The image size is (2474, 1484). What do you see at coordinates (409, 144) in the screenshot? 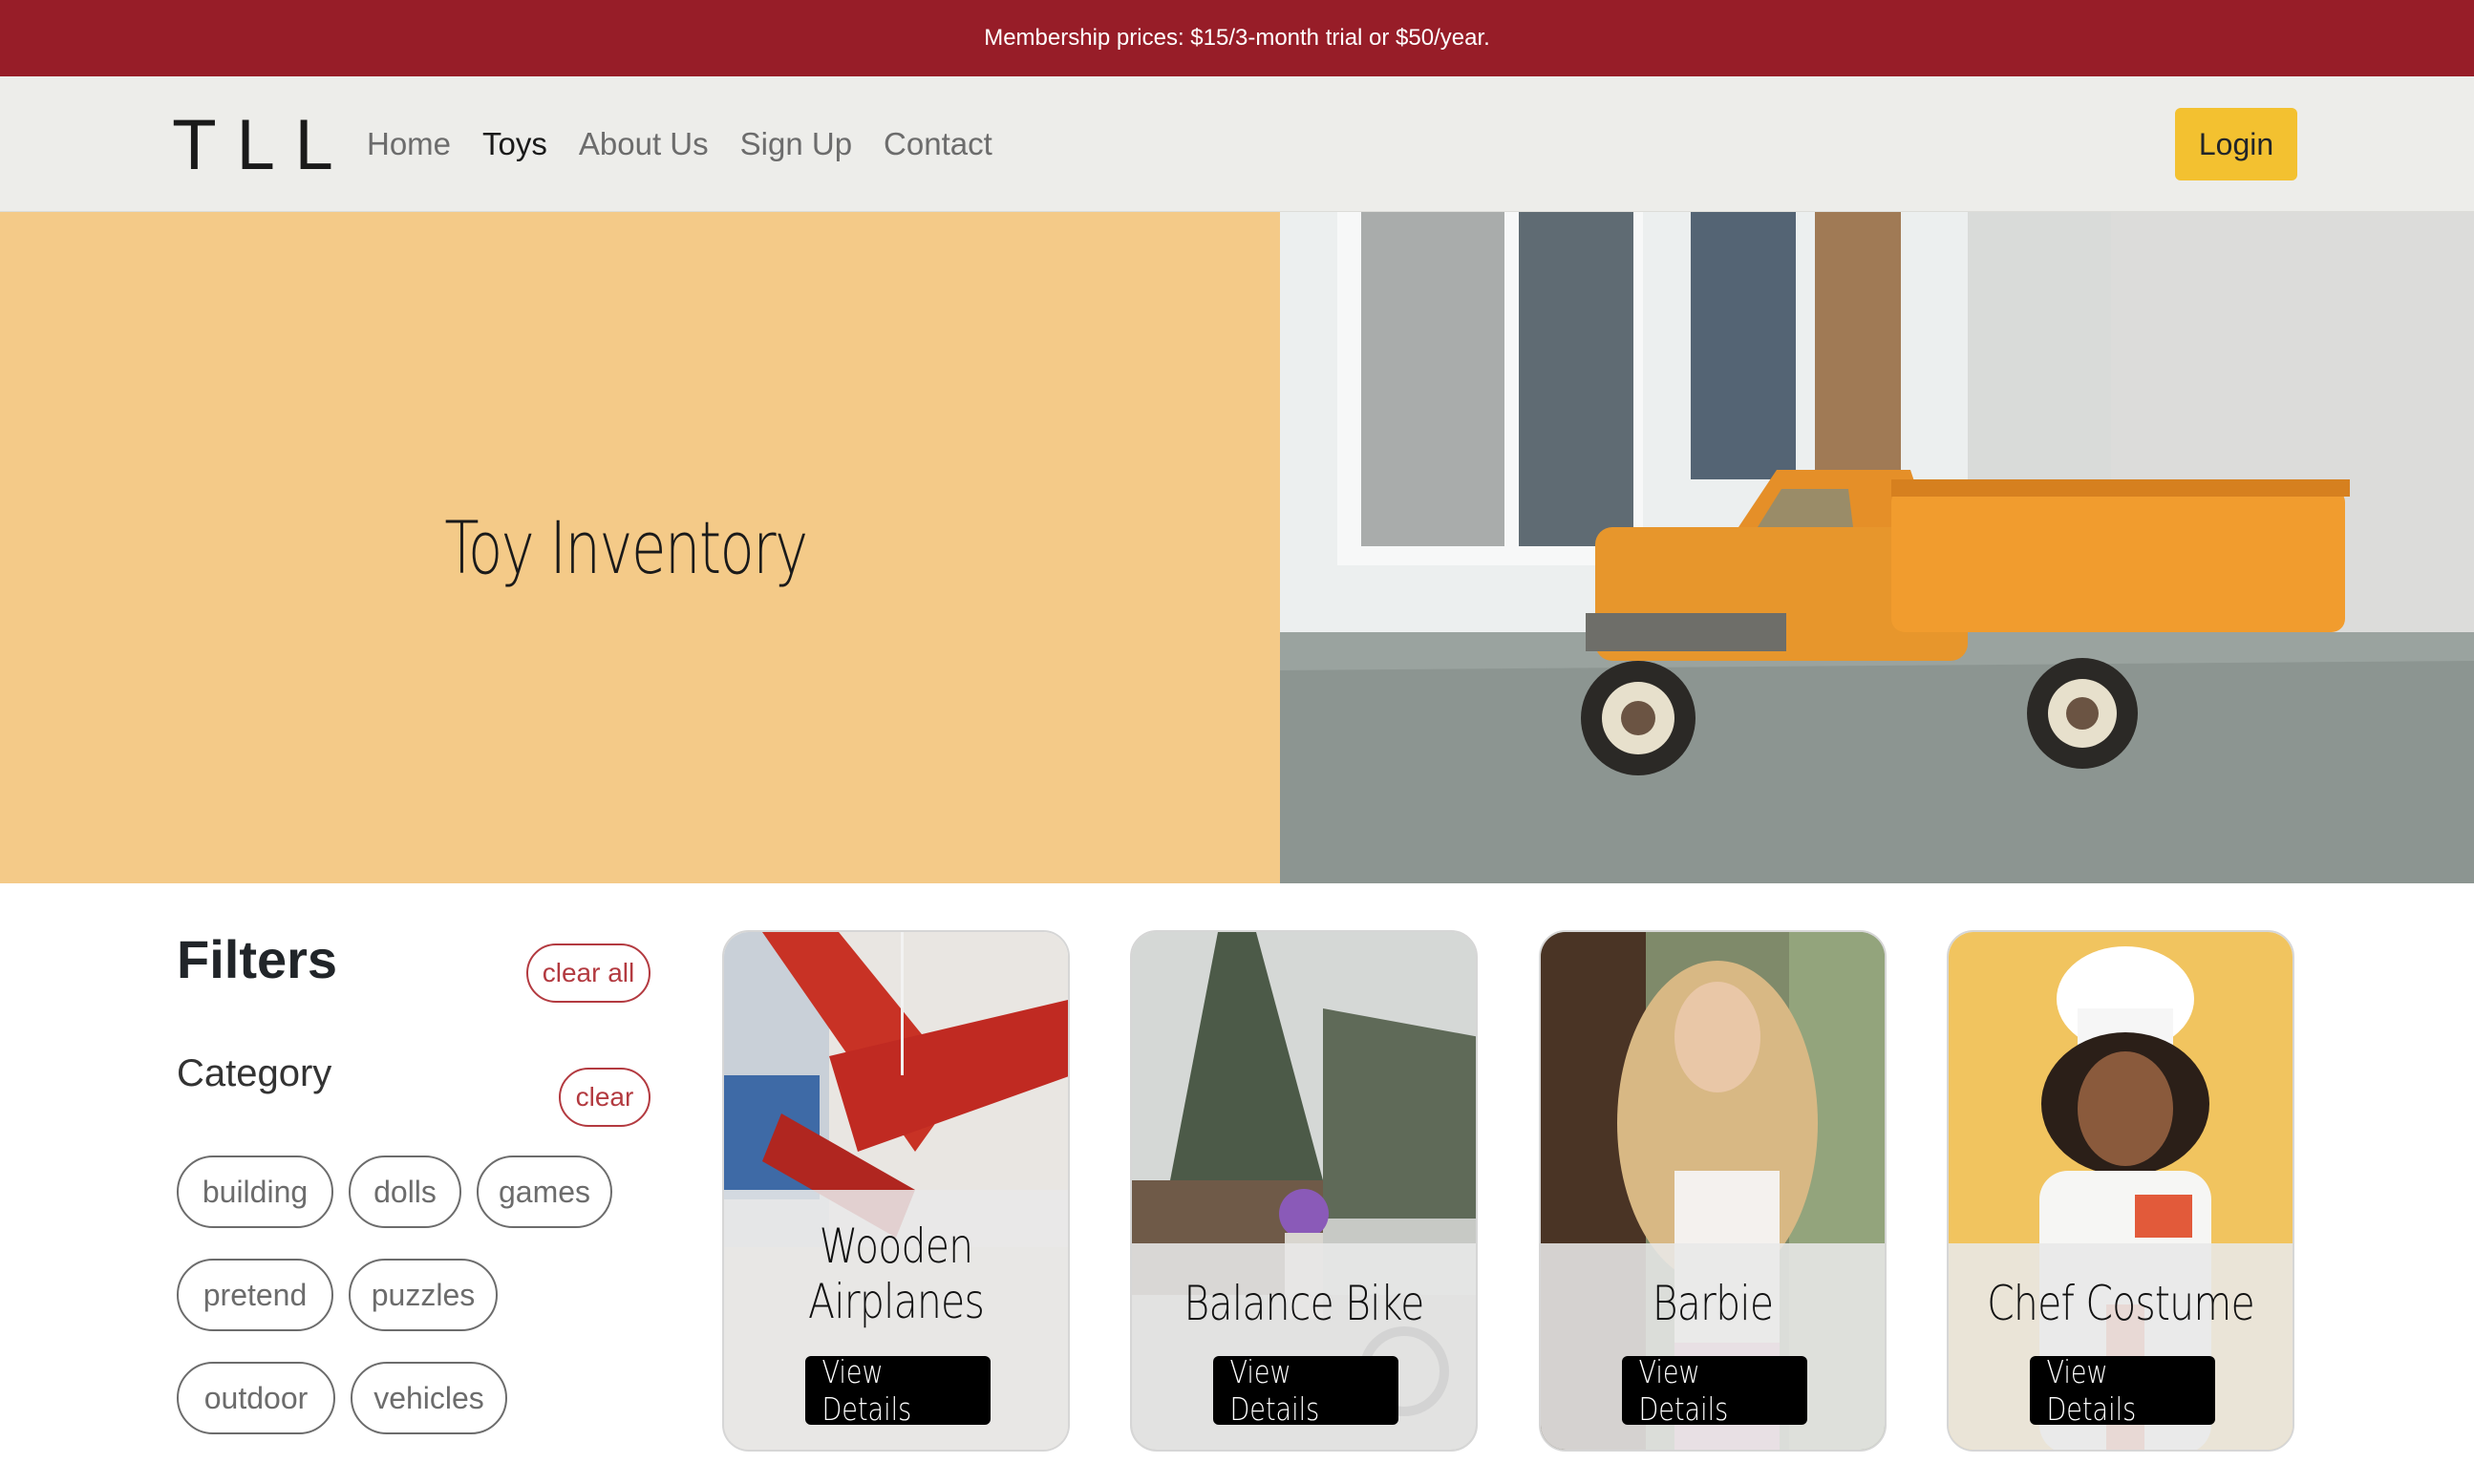
I see `nav-link-home: Home` at bounding box center [409, 144].